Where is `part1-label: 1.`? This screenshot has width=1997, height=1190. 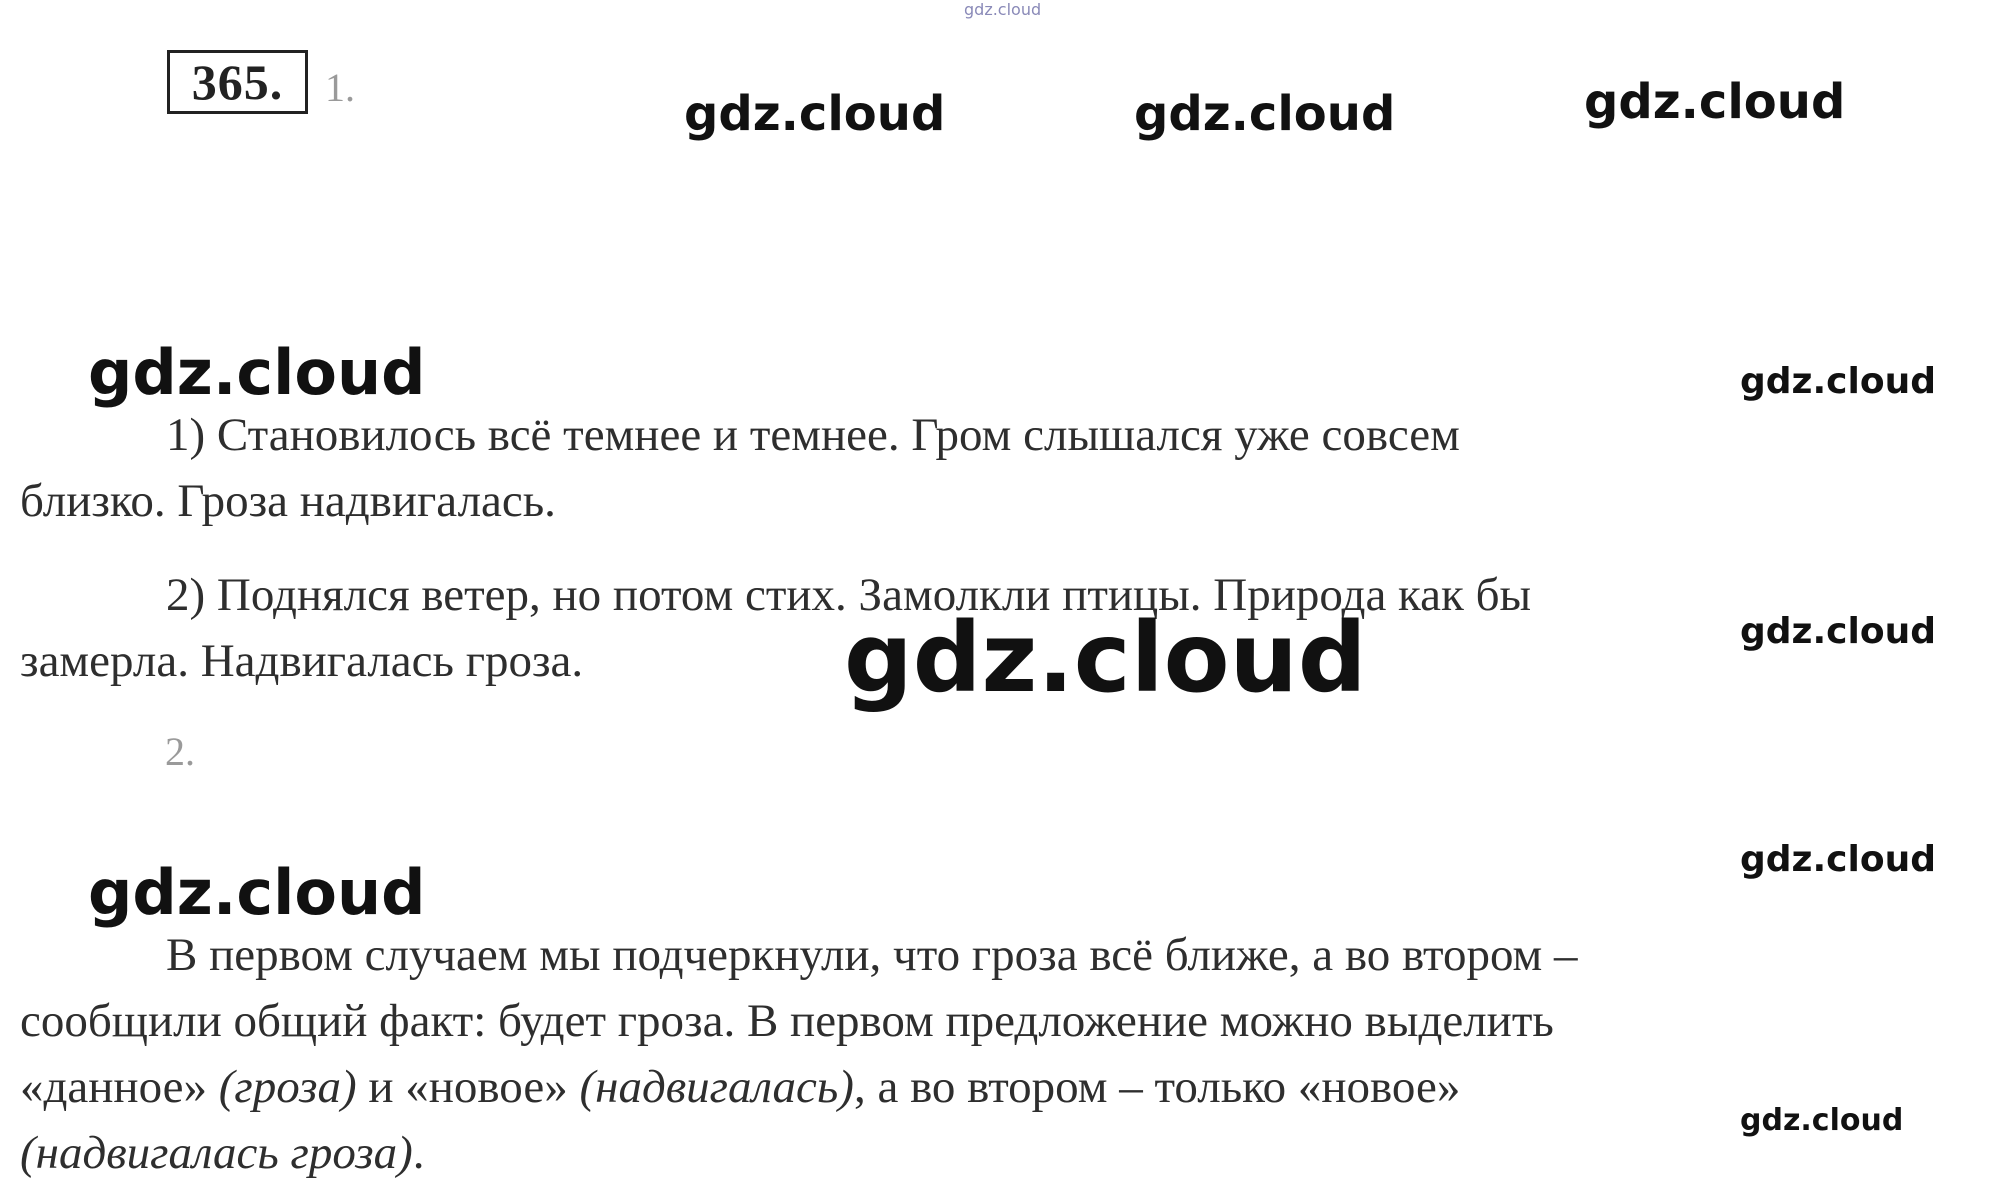 part1-label: 1. is located at coordinates (340, 87).